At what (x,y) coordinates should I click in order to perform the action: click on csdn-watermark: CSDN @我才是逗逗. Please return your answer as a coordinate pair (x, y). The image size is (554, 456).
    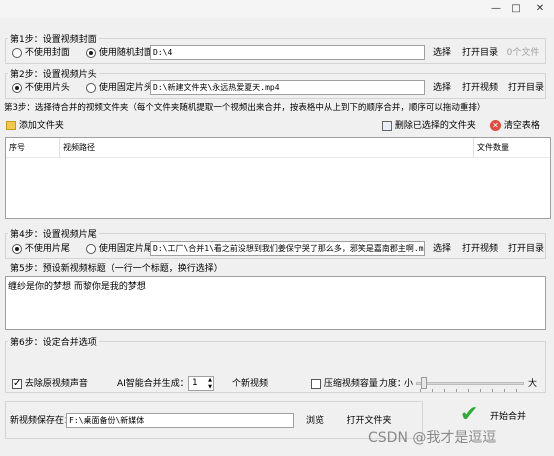
    Looking at the image, I should click on (432, 438).